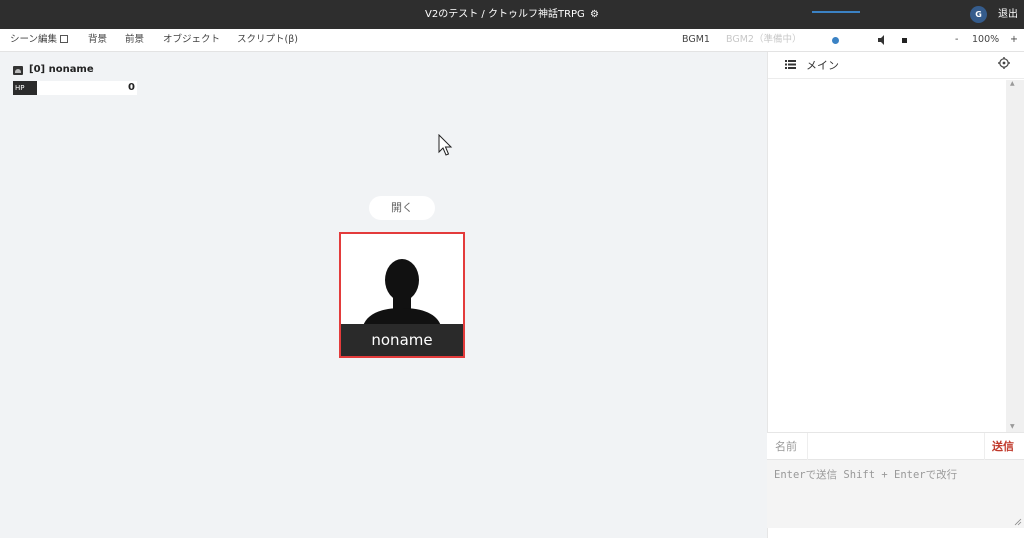 This screenshot has width=1024, height=538. What do you see at coordinates (1012, 83) in the screenshot?
I see `scroll-up-arrow-icon: ▲` at bounding box center [1012, 83].